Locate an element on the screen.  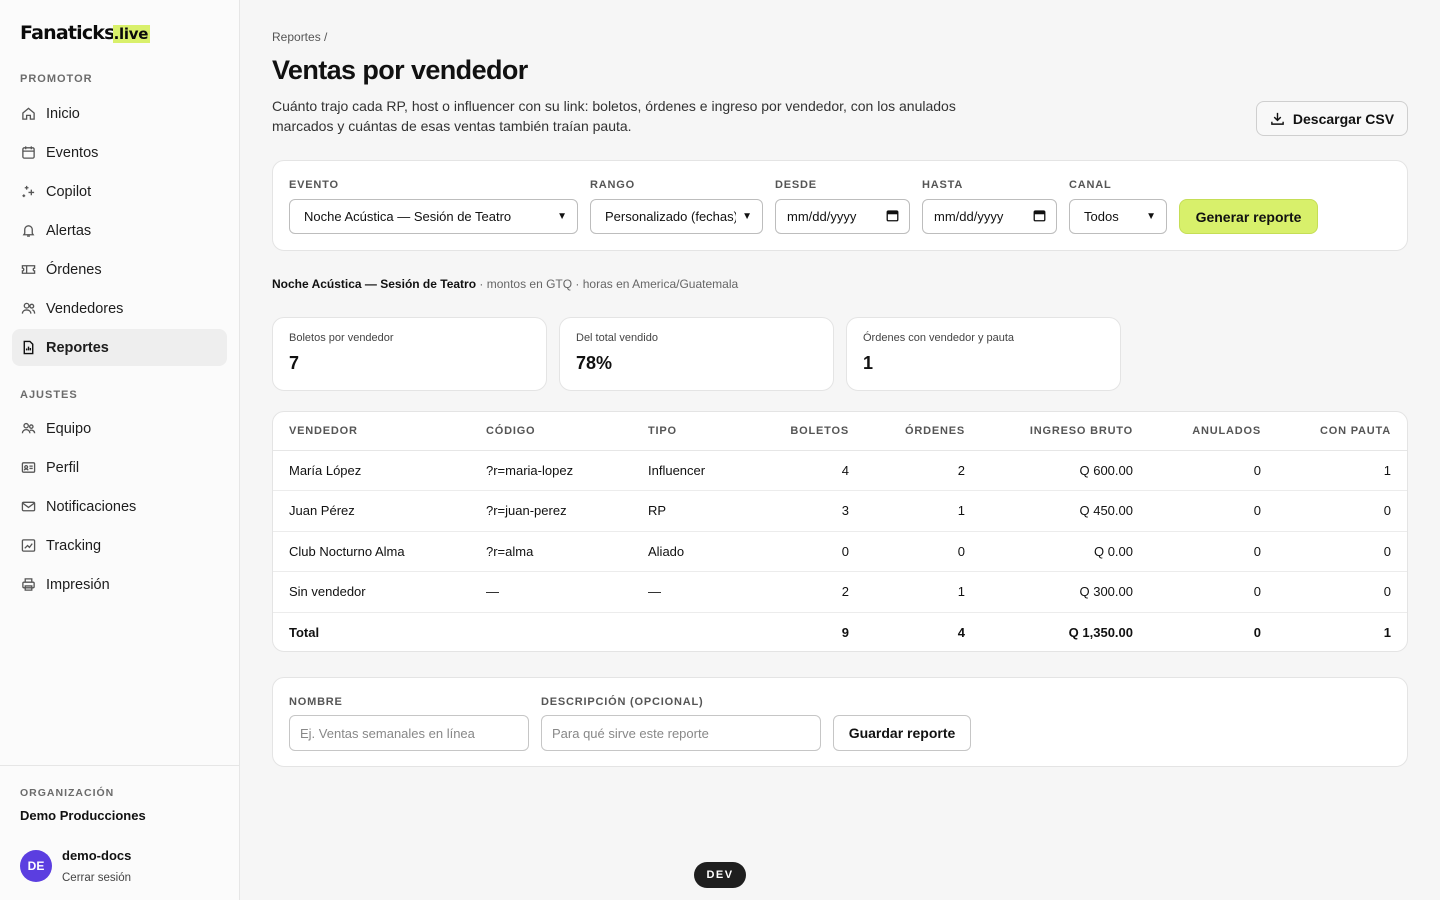
sidebar-item-ordenes: Órdenes is located at coordinates (119, 269).